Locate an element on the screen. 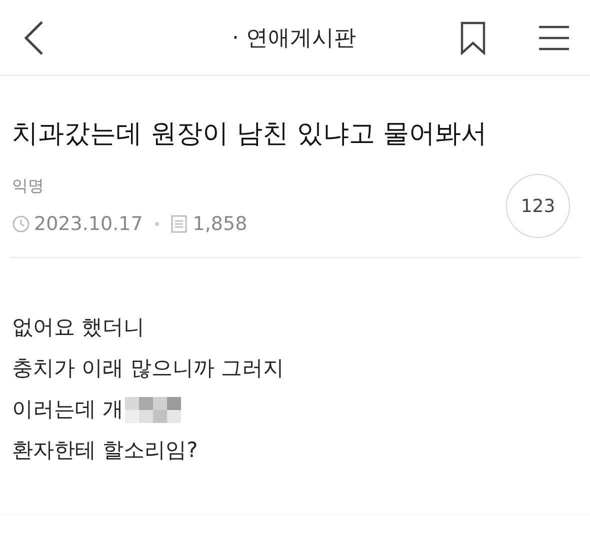  view-count: 1,858 is located at coordinates (220, 224).